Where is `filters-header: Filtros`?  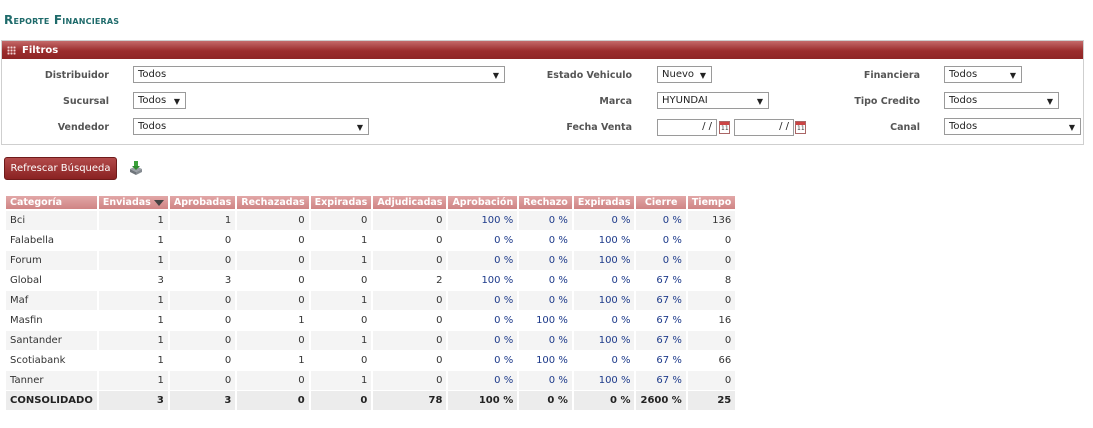 filters-header: Filtros is located at coordinates (542, 50).